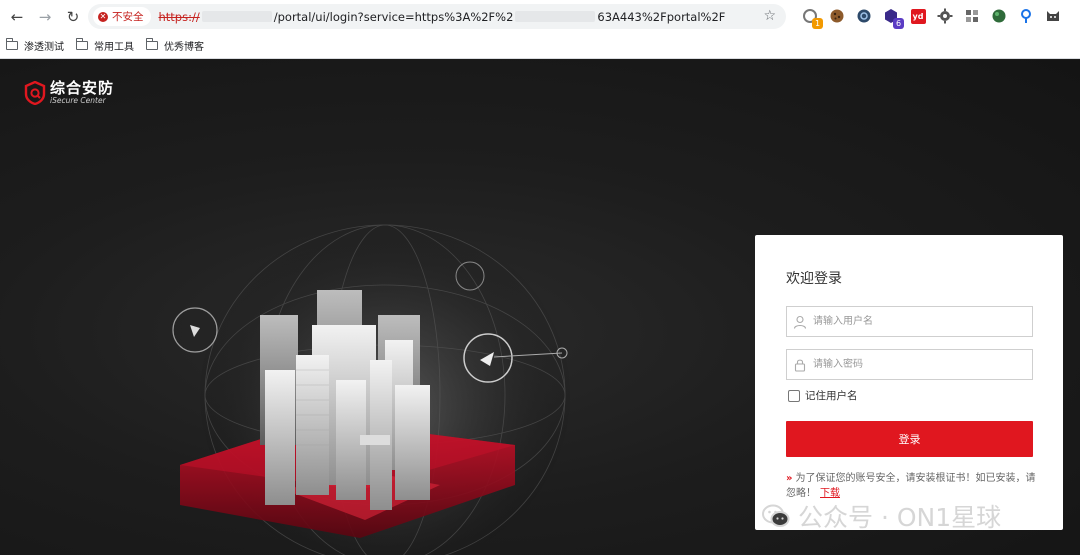  What do you see at coordinates (114, 47) in the screenshot?
I see `bookmark-label: 常用工具` at bounding box center [114, 47].